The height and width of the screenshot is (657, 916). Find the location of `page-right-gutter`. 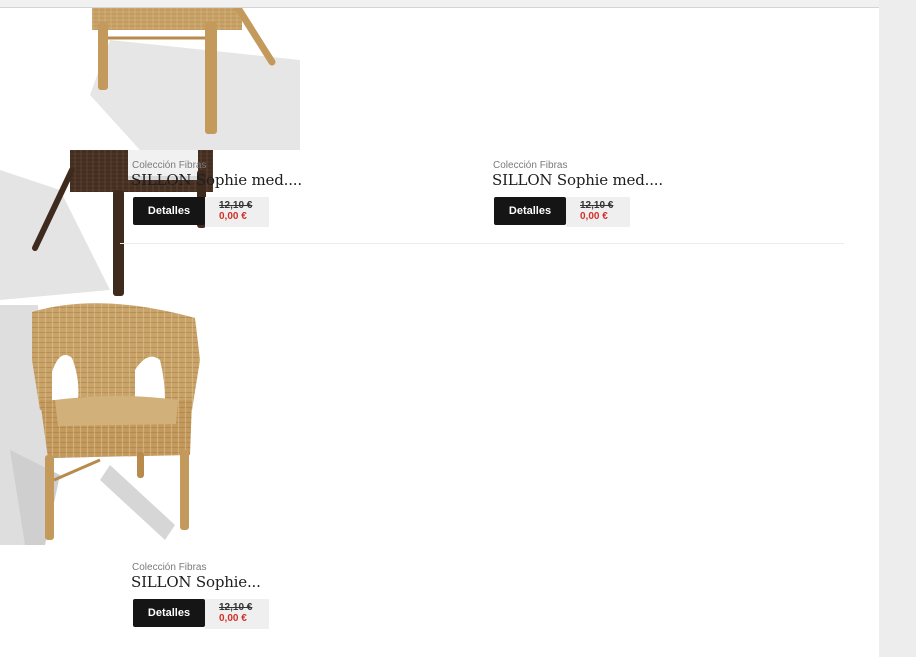

page-right-gutter is located at coordinates (897, 328).